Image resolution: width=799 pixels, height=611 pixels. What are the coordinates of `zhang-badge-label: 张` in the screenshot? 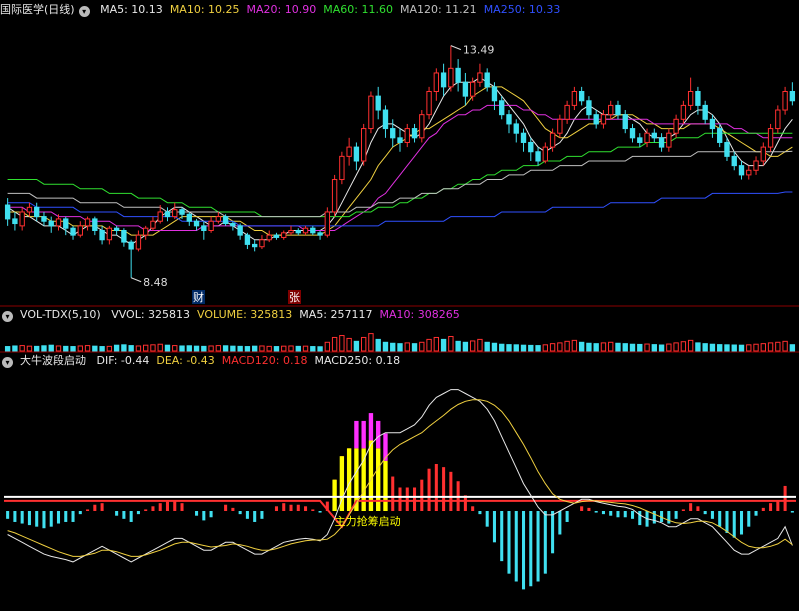 It's located at (294, 297).